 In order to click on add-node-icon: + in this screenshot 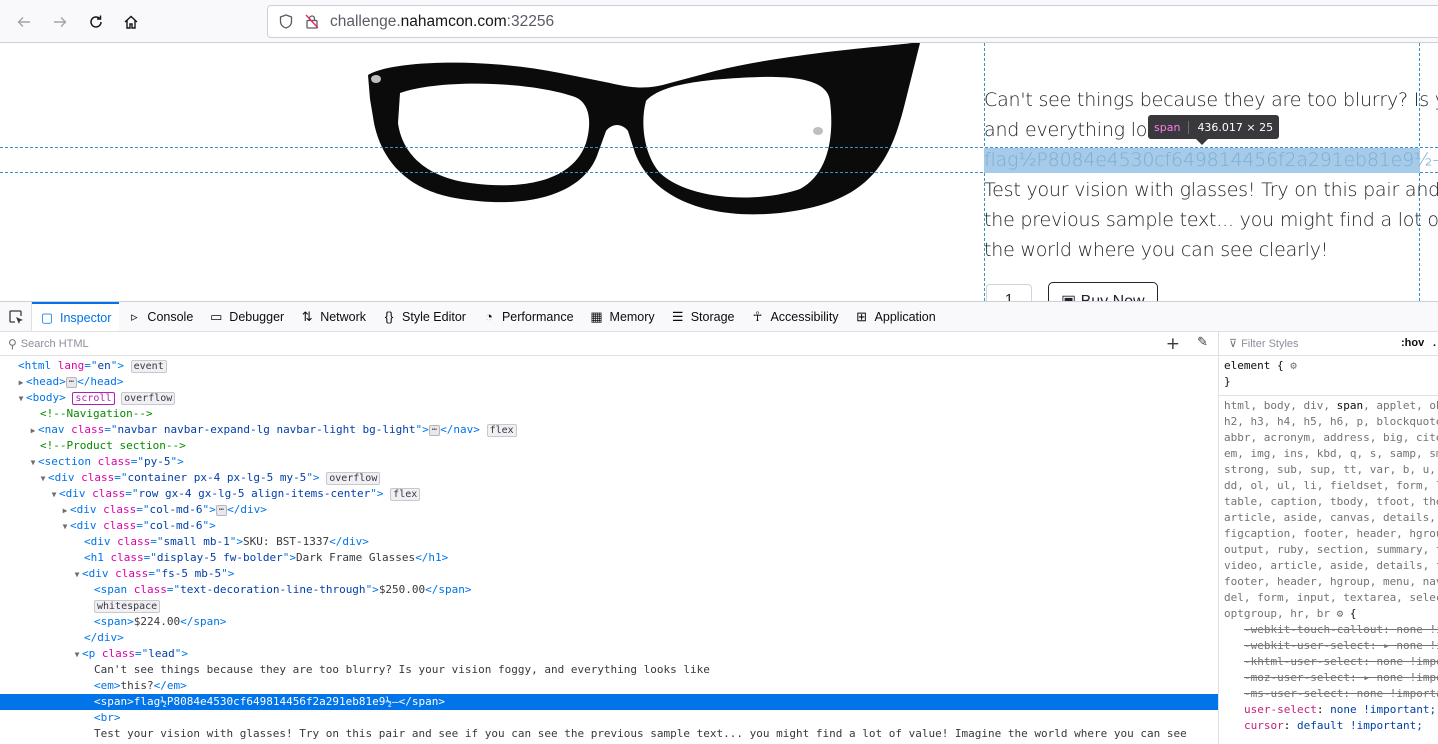, I will do `click(1173, 344)`.